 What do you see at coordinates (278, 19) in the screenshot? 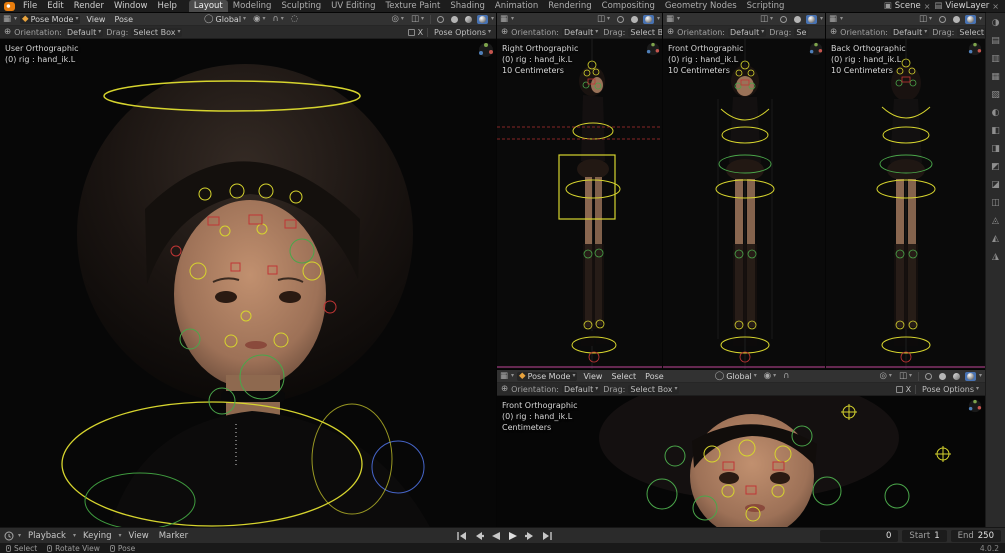
I see `snap-toggle: ∩ ▾` at bounding box center [278, 19].